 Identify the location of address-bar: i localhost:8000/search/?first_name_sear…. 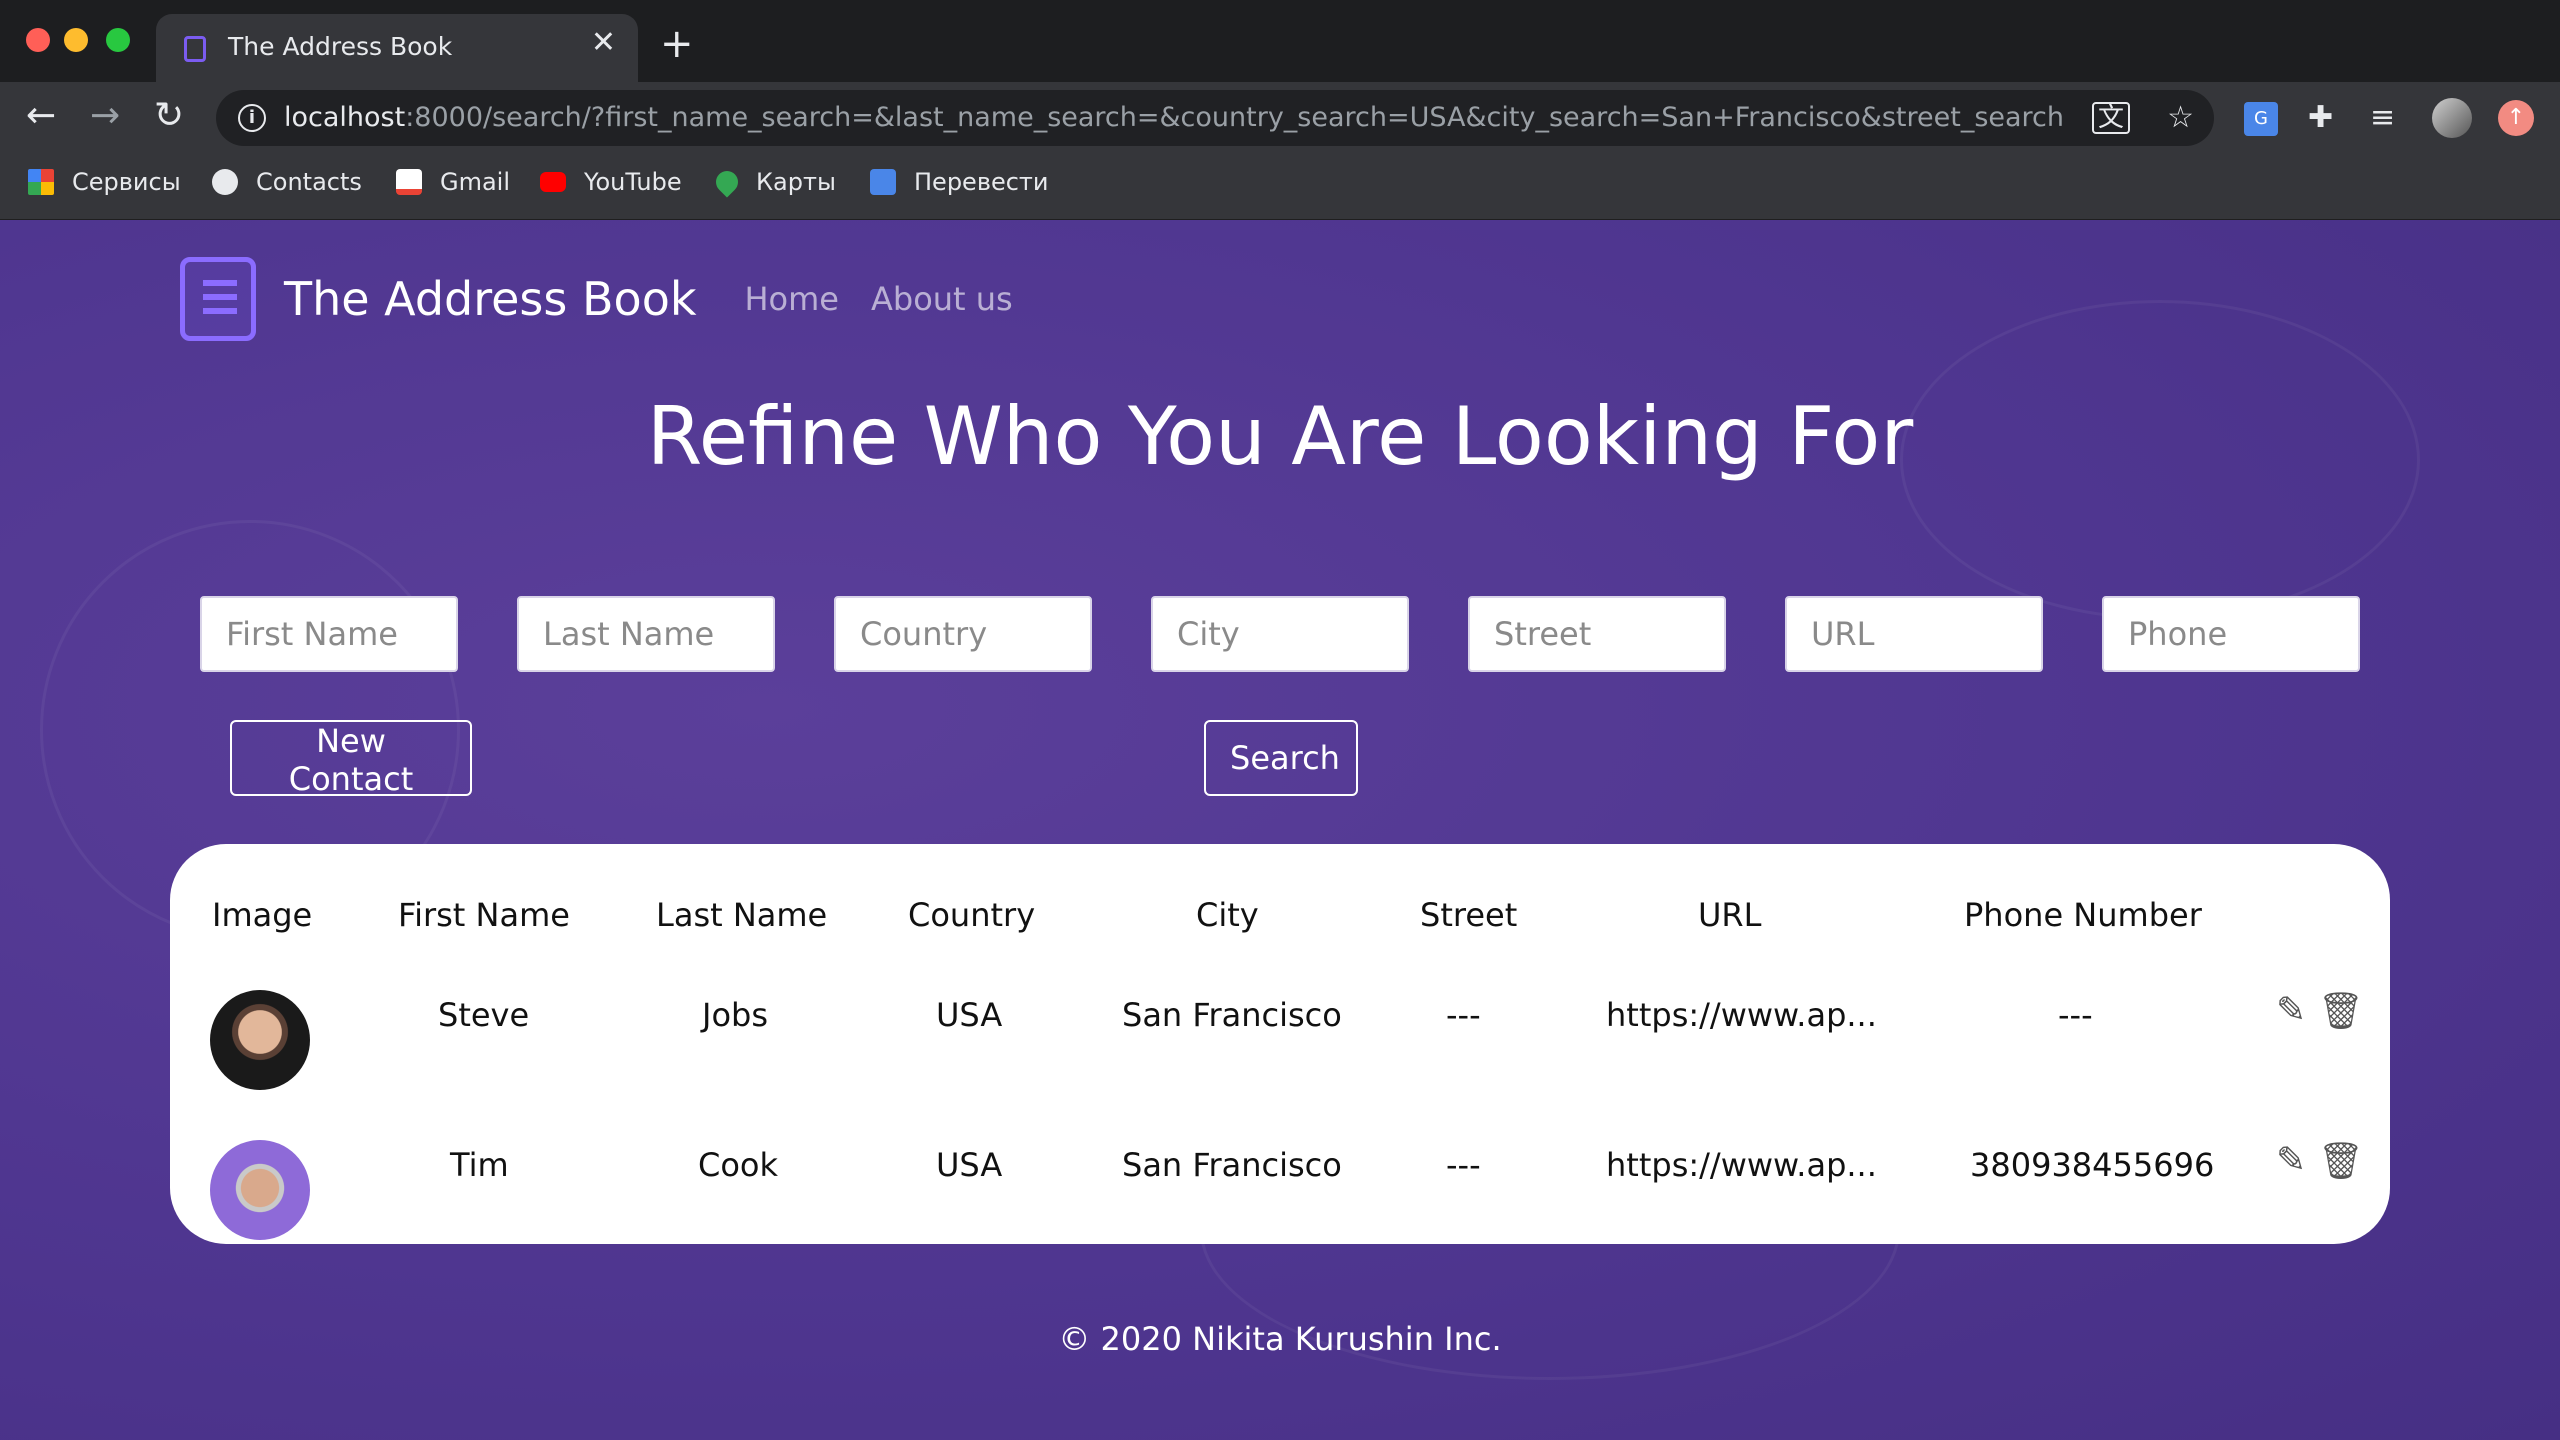
(1215, 118).